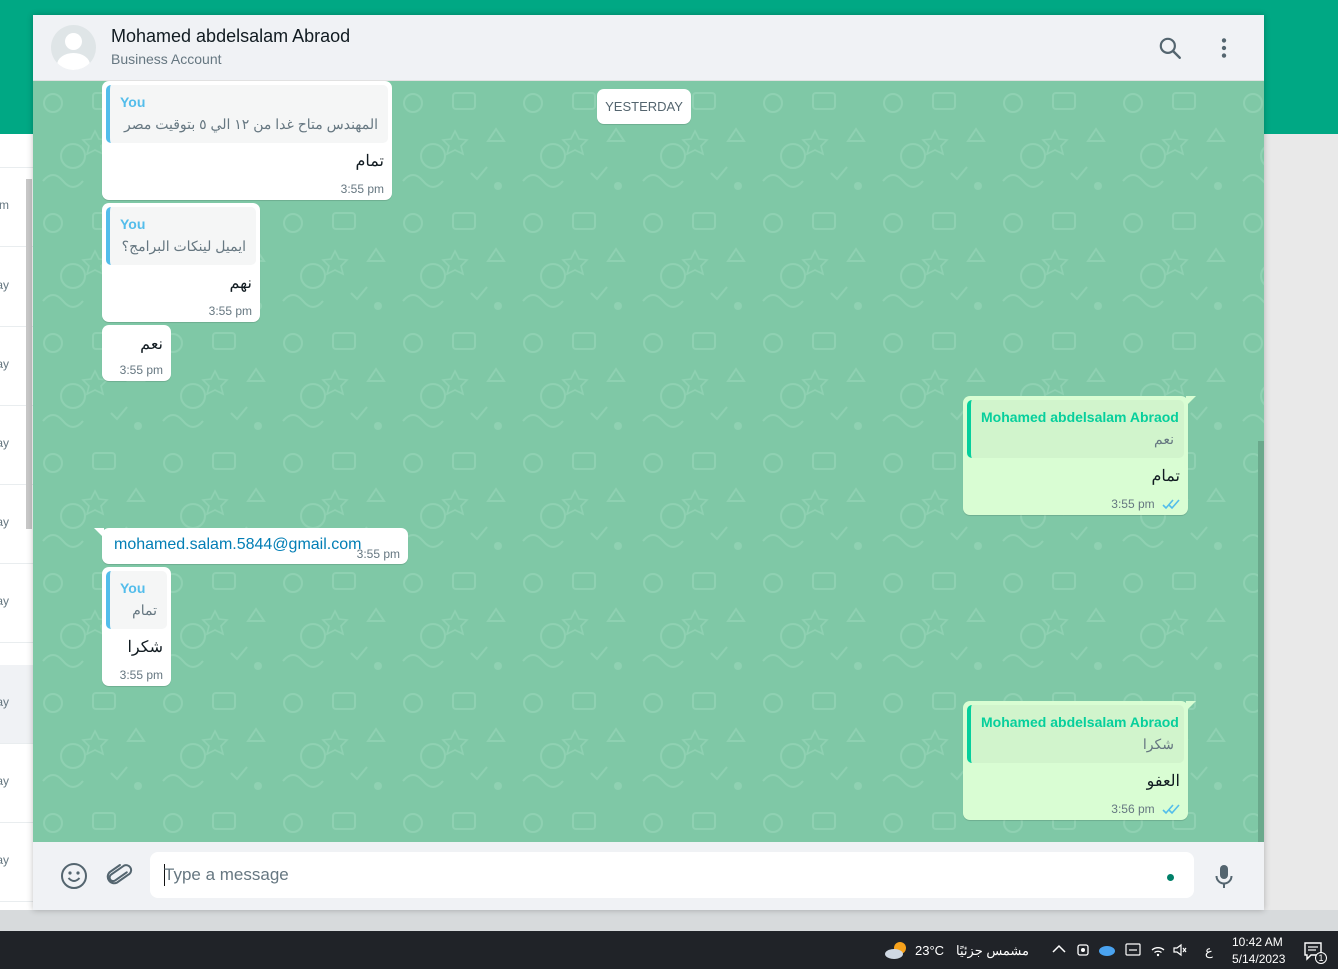  What do you see at coordinates (1075, 734) in the screenshot?
I see `quoted-message: Mohamed abdelsalam Abraod شكرا` at bounding box center [1075, 734].